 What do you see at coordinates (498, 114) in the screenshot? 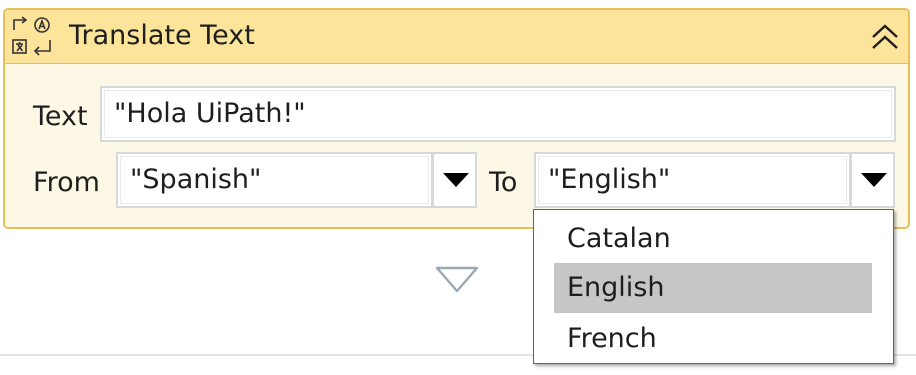
I see `text-input: "Hola UiPath!"` at bounding box center [498, 114].